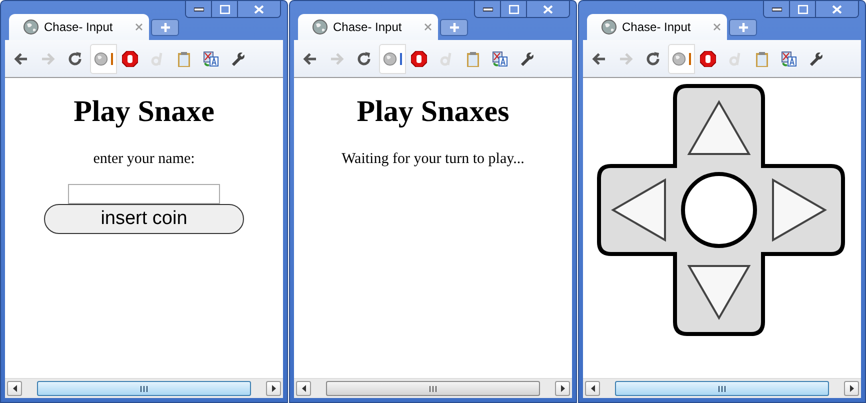  I want to click on left-arrow, so click(638, 210).